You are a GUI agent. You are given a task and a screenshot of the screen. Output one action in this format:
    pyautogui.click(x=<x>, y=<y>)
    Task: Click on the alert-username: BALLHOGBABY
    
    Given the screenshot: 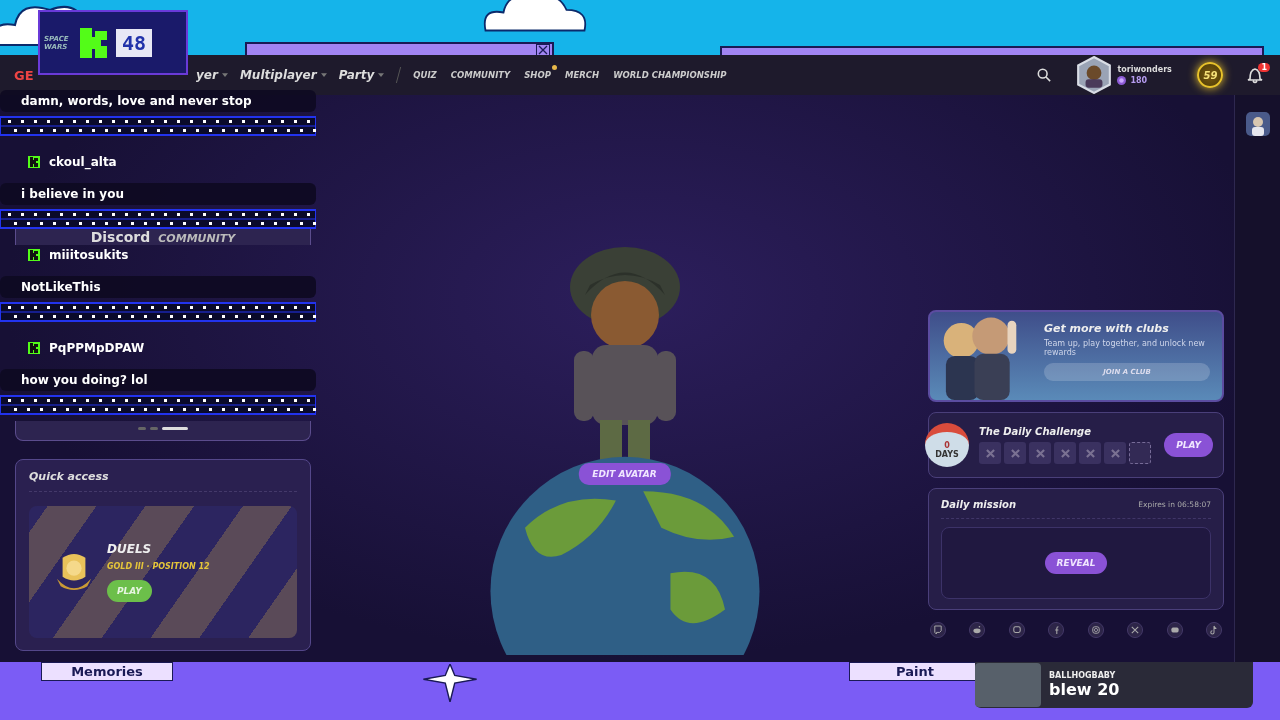 What is the action you would take?
    pyautogui.click(x=1083, y=675)
    